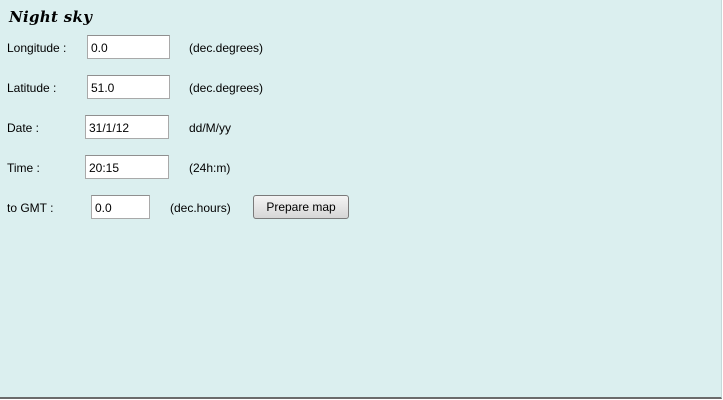 This screenshot has width=723, height=400. What do you see at coordinates (51, 17) in the screenshot?
I see `page-title: Night sky` at bounding box center [51, 17].